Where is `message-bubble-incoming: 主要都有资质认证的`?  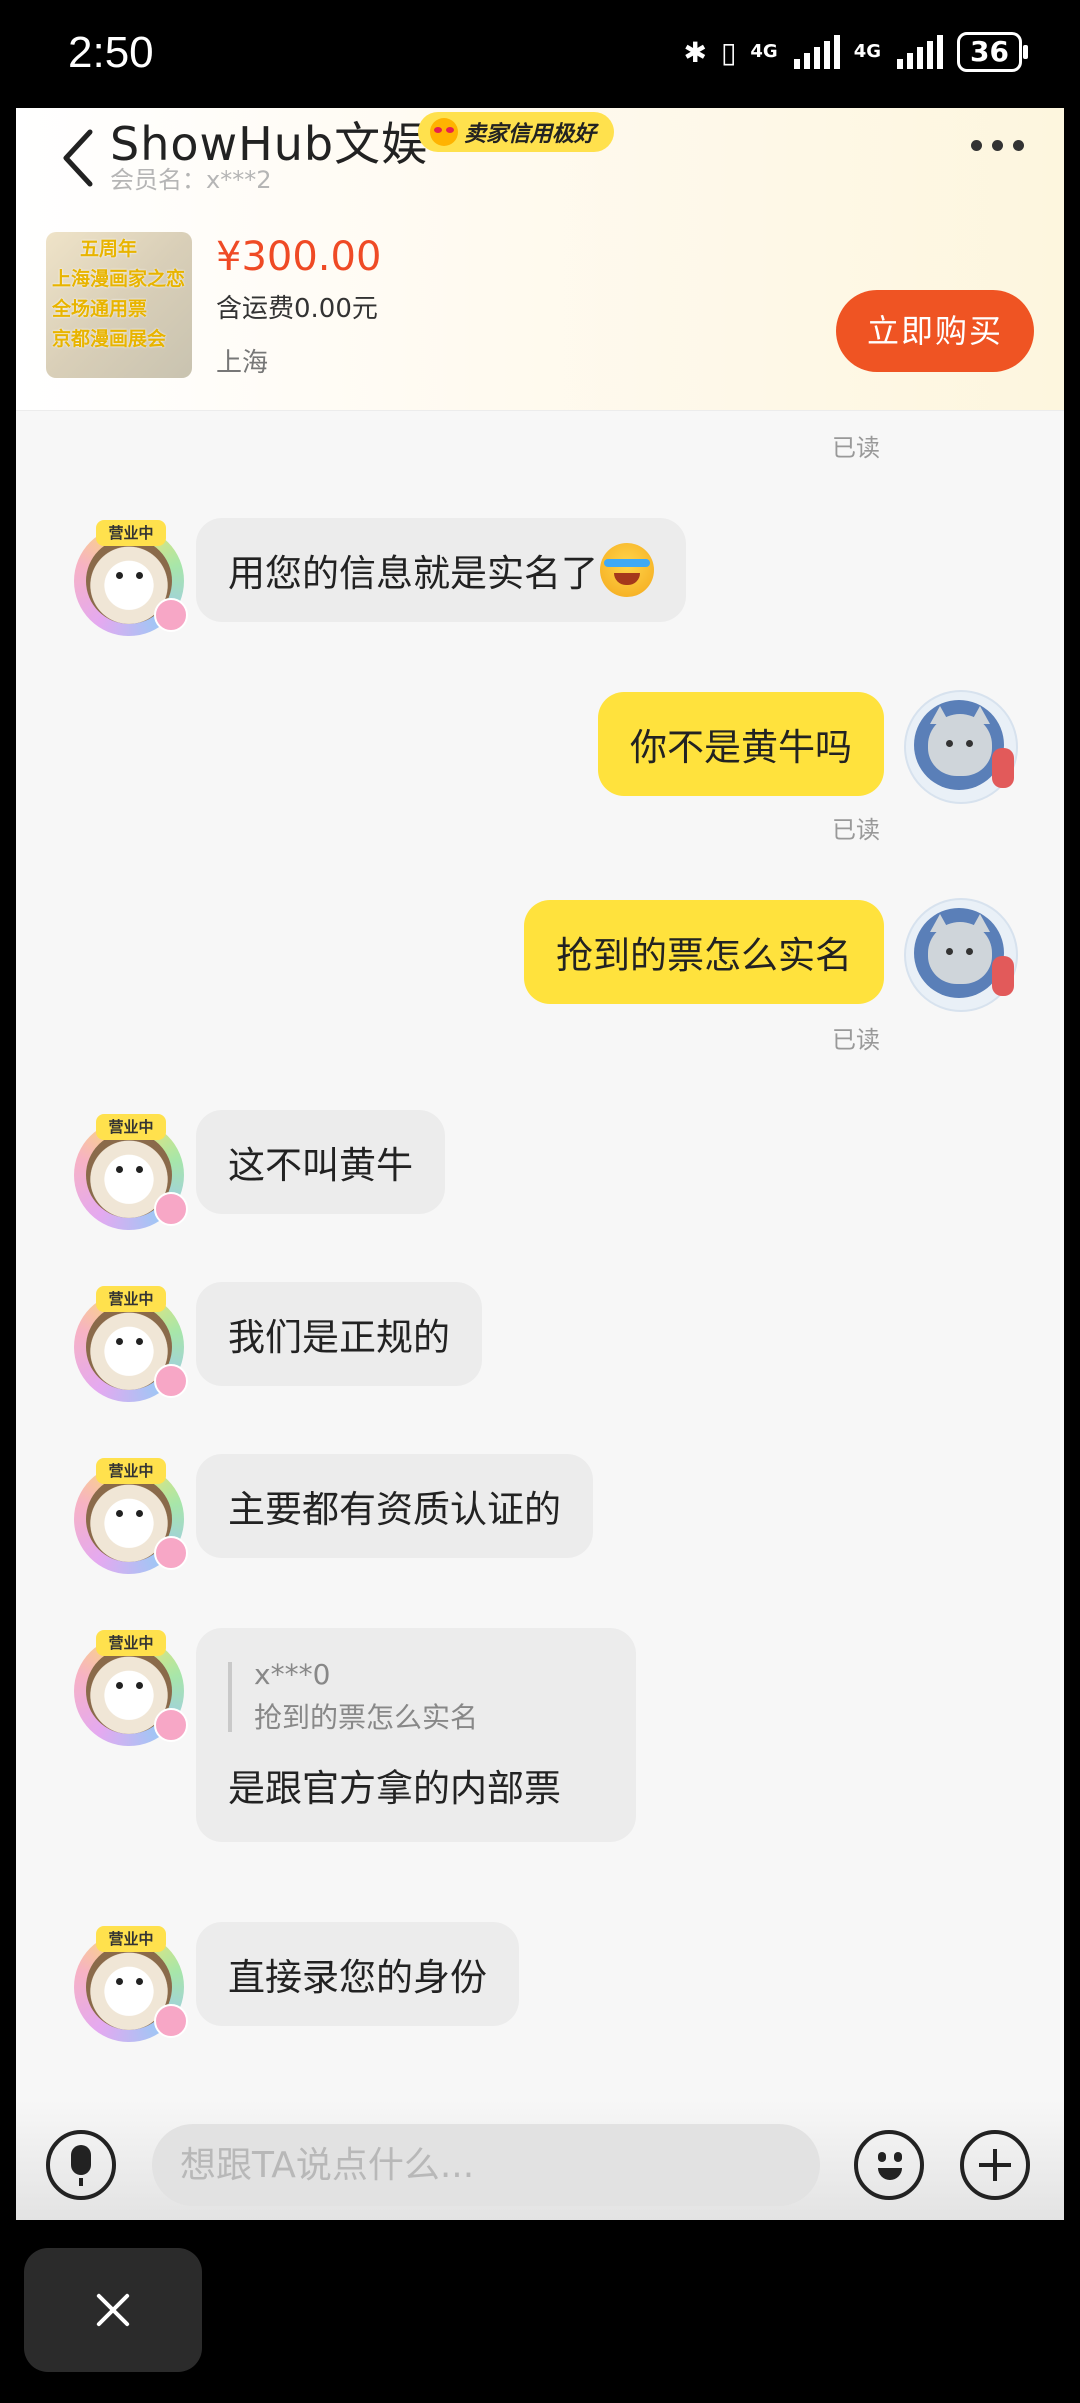 message-bubble-incoming: 主要都有资质认证的 is located at coordinates (394, 1506).